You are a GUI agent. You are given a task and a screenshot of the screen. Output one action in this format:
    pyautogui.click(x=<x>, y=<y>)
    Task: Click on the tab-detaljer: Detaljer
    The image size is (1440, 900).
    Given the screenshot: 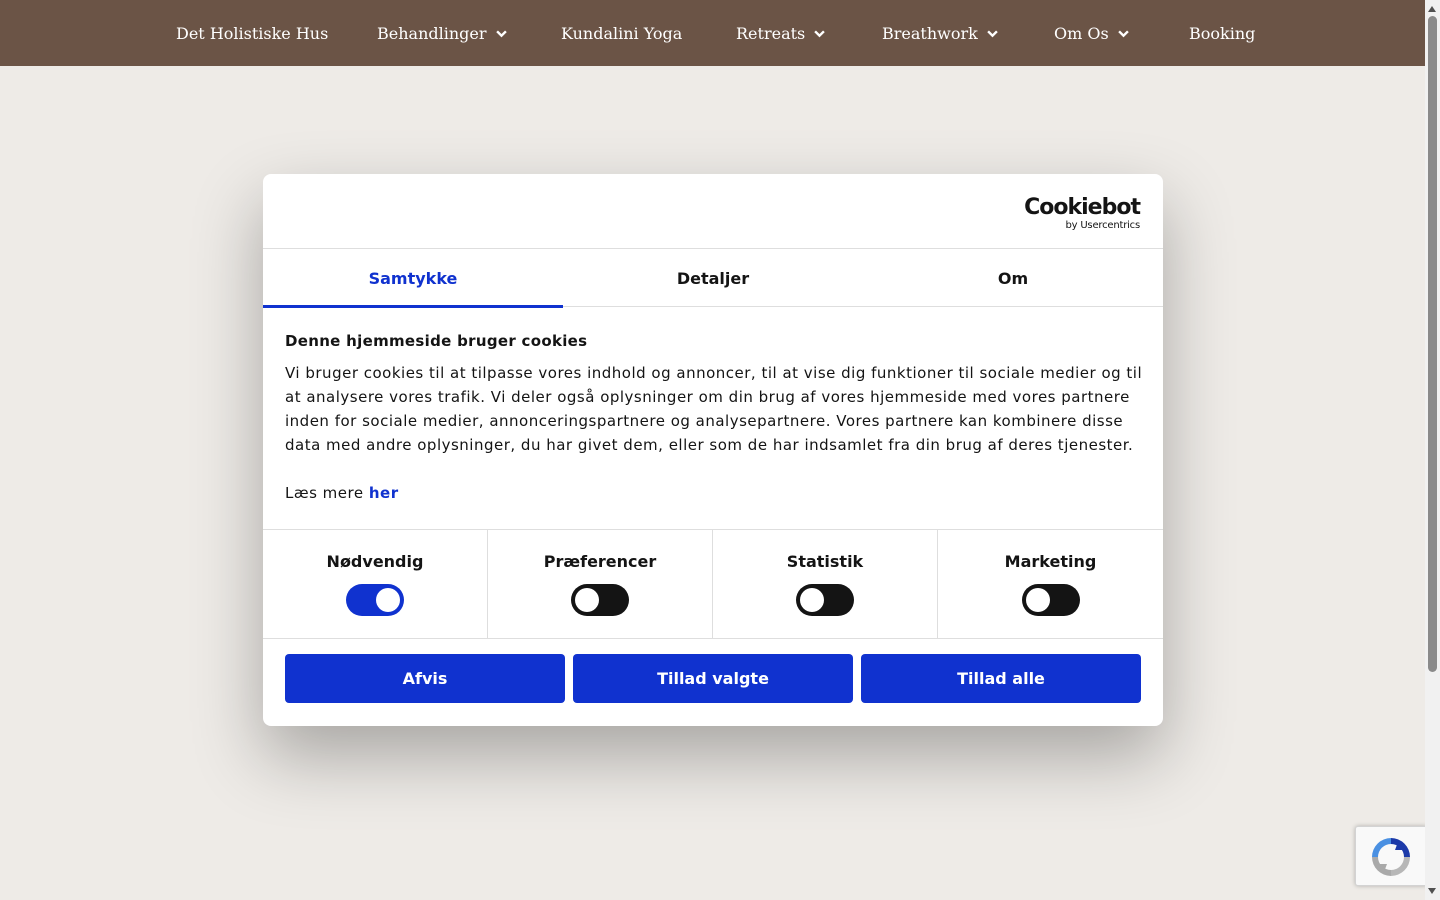 What is the action you would take?
    pyautogui.click(x=713, y=278)
    